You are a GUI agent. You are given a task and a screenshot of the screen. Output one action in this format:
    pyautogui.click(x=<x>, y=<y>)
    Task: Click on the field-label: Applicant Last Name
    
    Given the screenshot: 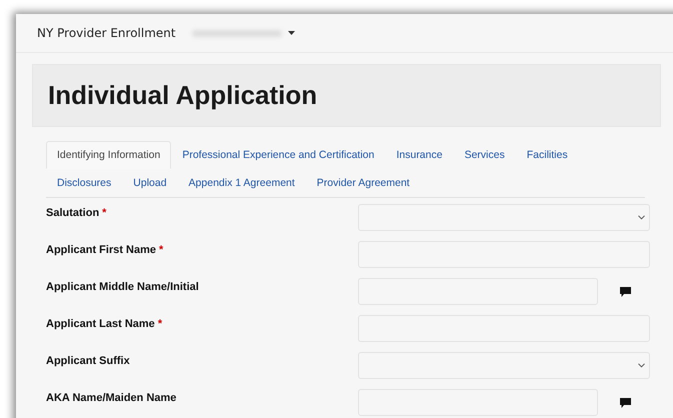 What is the action you would take?
    pyautogui.click(x=100, y=324)
    